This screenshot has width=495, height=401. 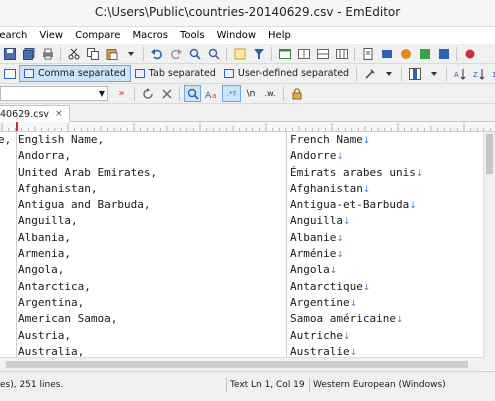 I want to click on csv-cell-french-name-wrap: Arménie↓, so click(x=317, y=254).